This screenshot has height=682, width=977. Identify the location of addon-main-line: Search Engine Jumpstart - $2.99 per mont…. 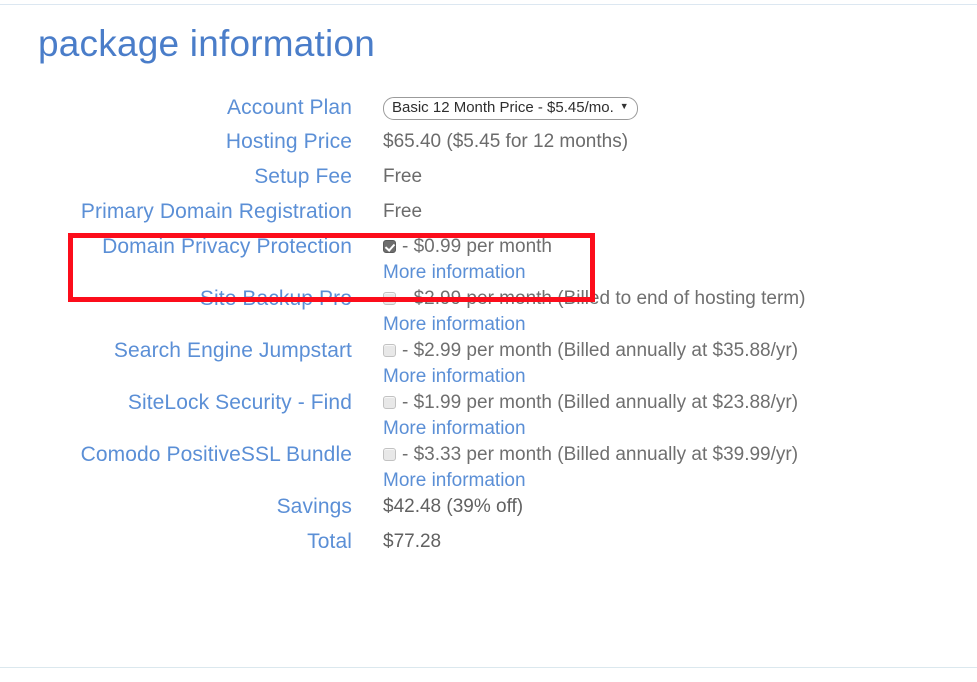
(488, 351).